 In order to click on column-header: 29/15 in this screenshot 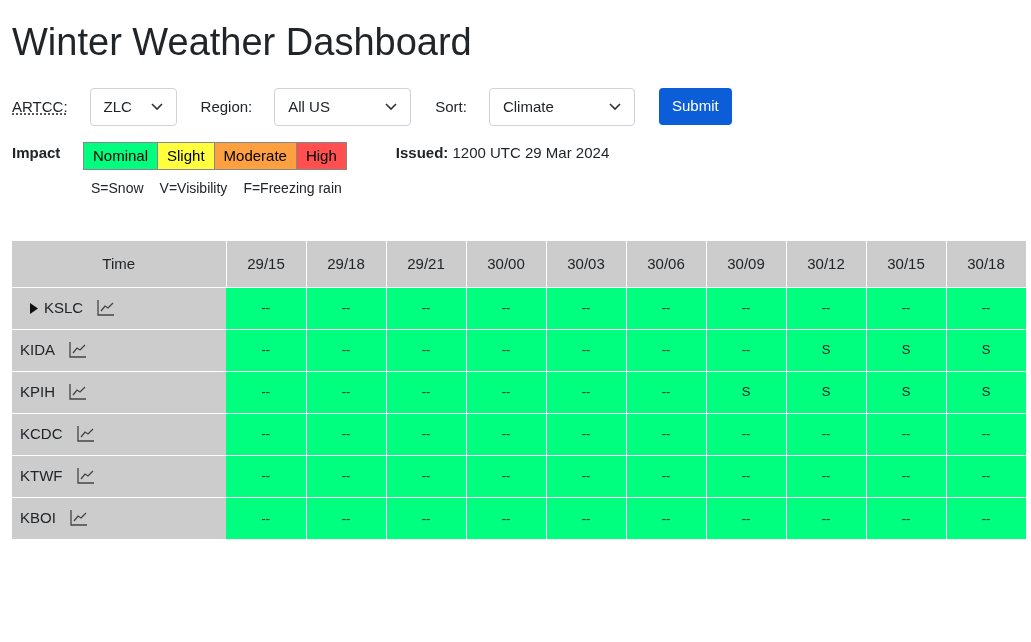, I will do `click(266, 264)`.